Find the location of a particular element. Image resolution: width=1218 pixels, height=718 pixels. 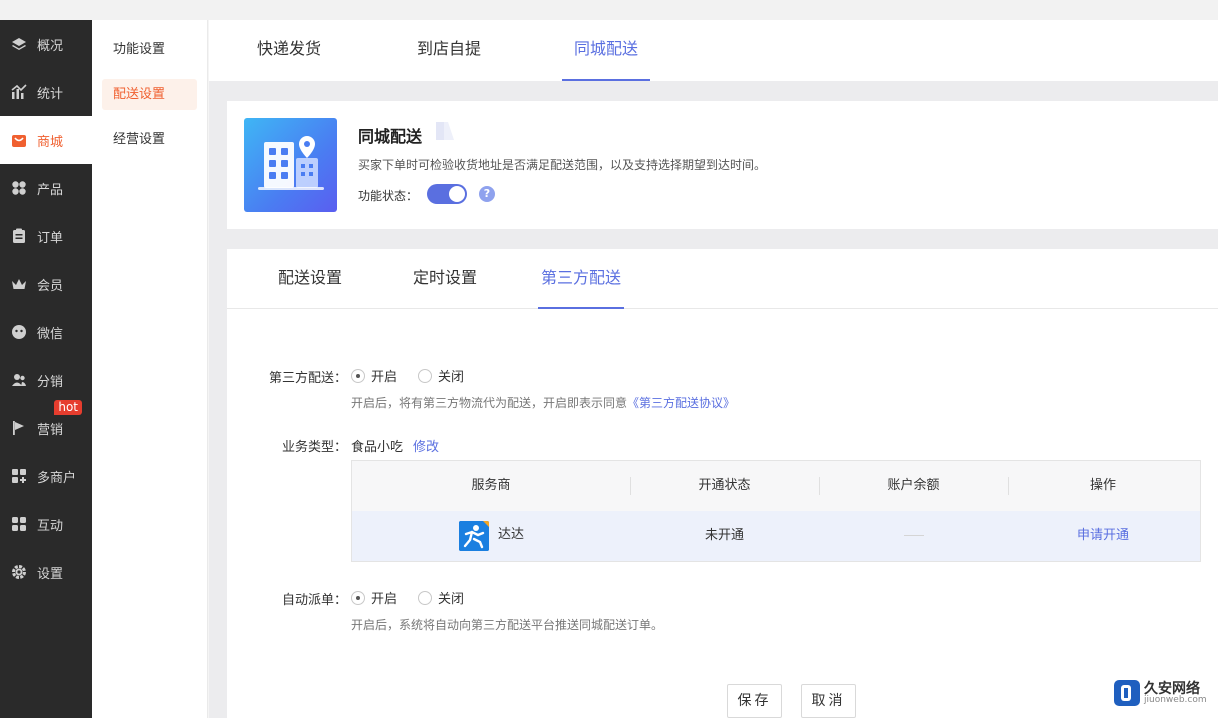

merchant-icon is located at coordinates (19, 476).